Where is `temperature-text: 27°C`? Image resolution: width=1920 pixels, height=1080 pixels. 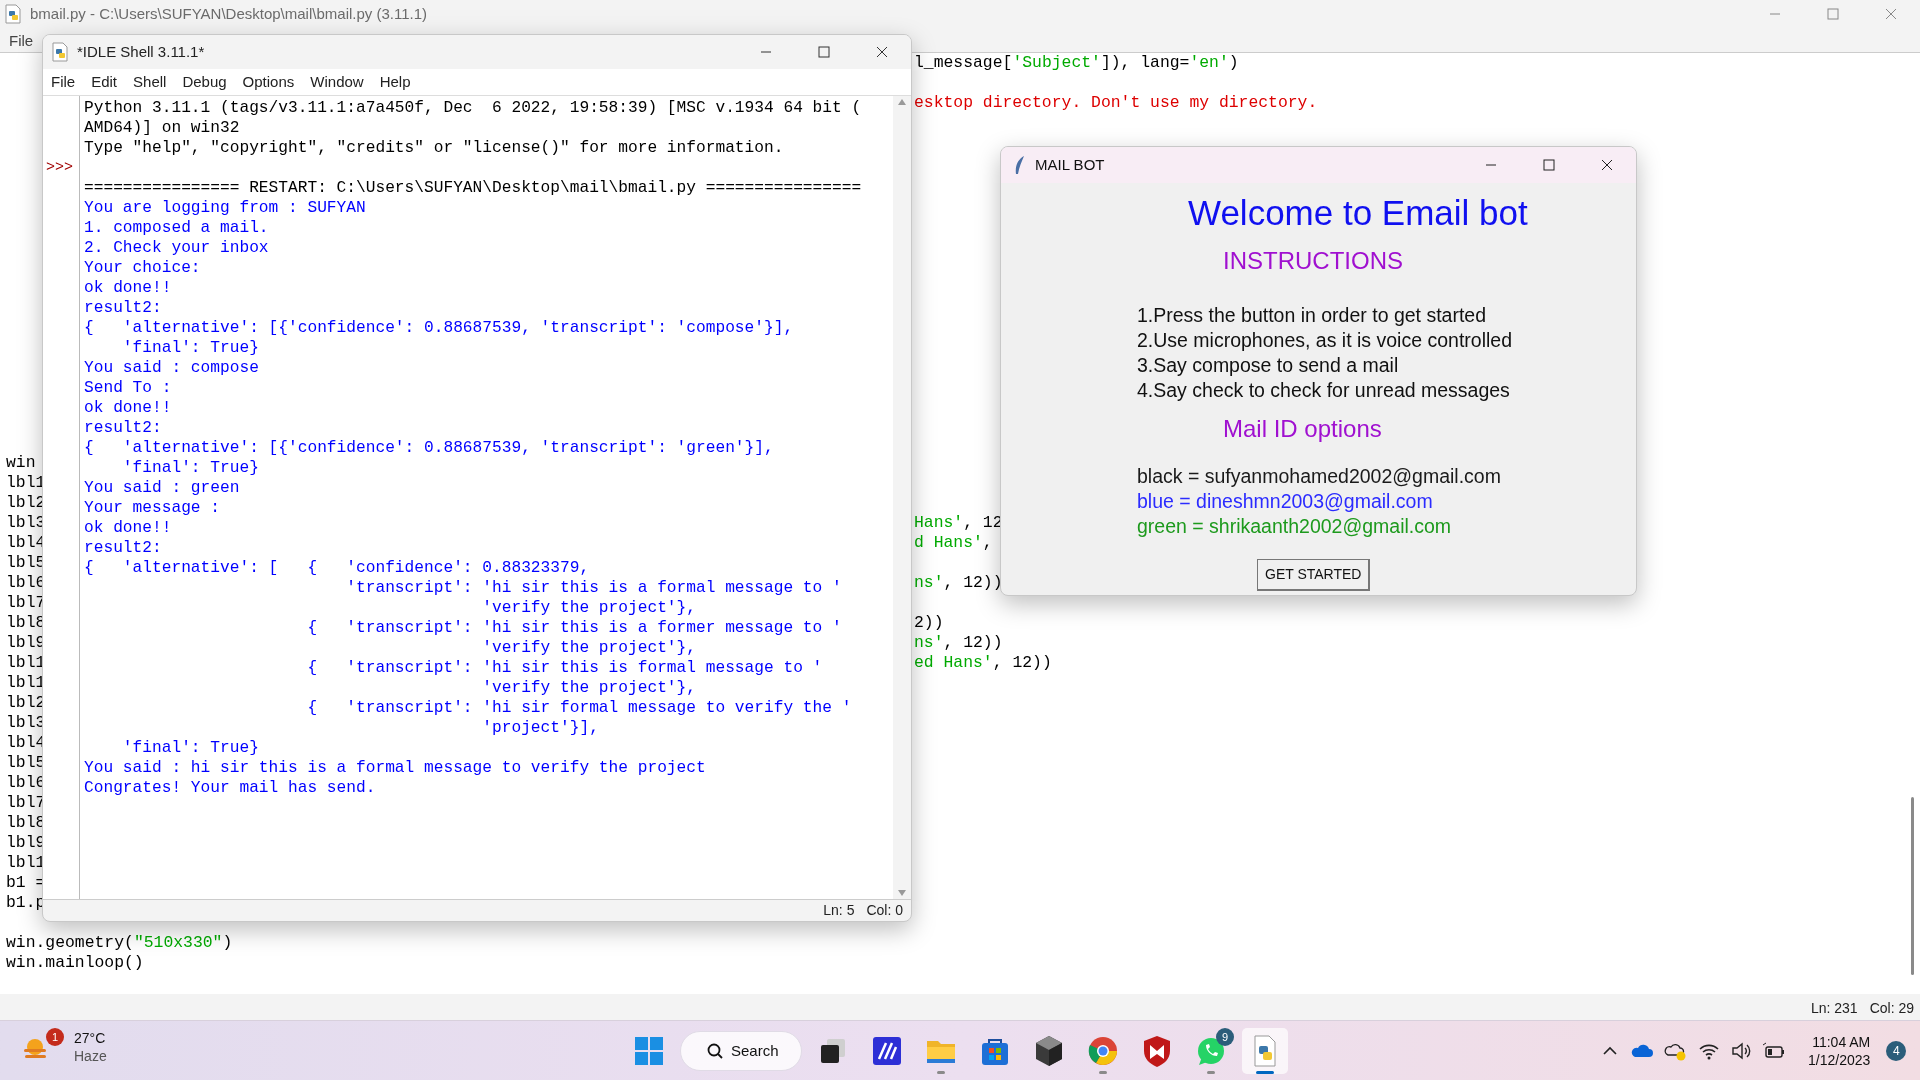
temperature-text: 27°C is located at coordinates (90, 1038).